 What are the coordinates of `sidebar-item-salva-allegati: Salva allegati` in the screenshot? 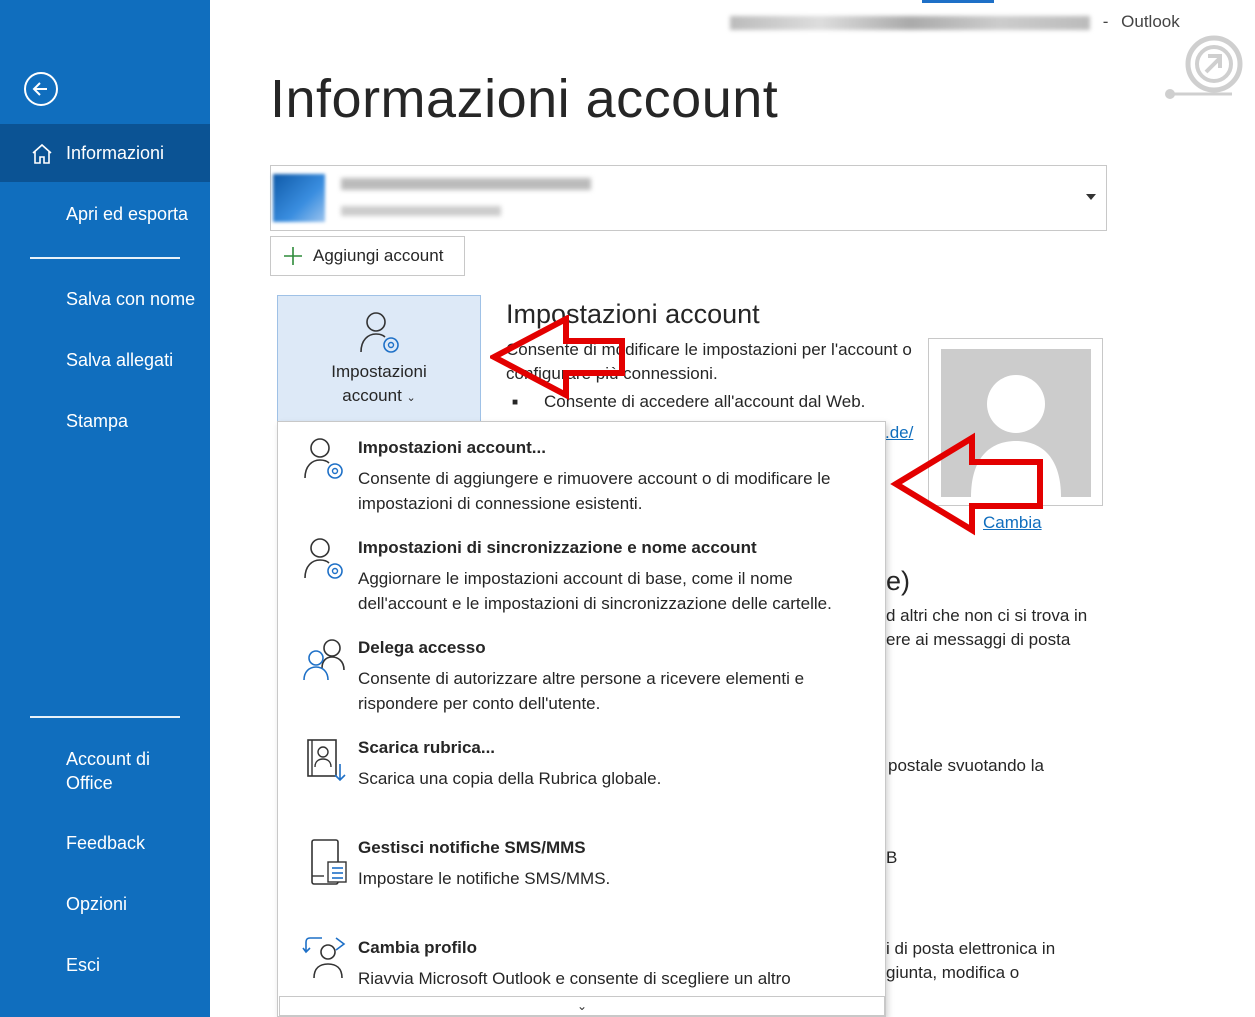 It's located at (105, 360).